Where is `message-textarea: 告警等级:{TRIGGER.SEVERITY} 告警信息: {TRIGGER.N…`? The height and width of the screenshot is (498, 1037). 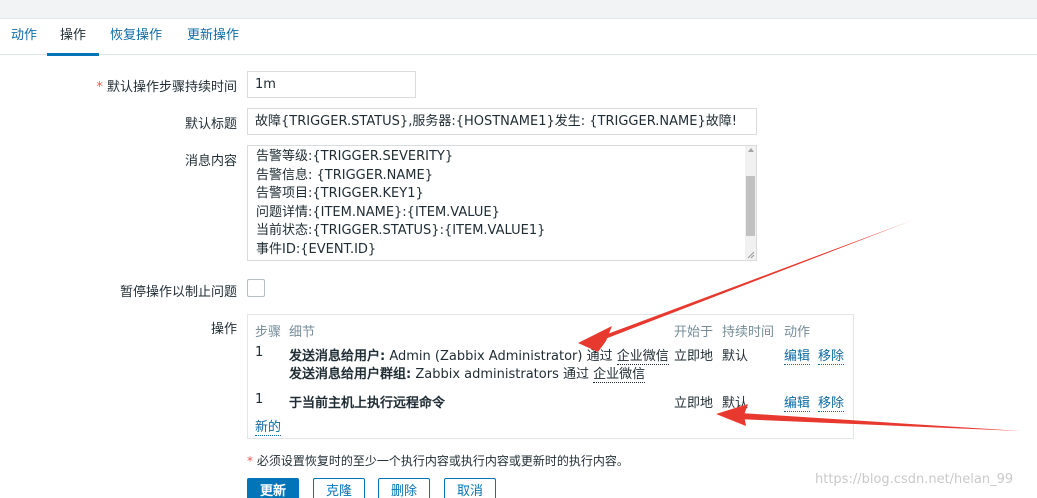 message-textarea: 告警等级:{TRIGGER.SEVERITY} 告警信息: {TRIGGER.N… is located at coordinates (502, 203).